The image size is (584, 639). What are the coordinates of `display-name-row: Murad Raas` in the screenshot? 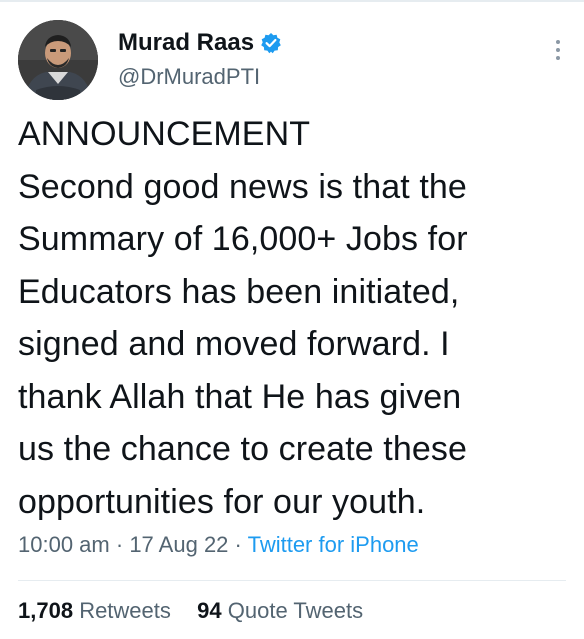 It's located at (200, 43).